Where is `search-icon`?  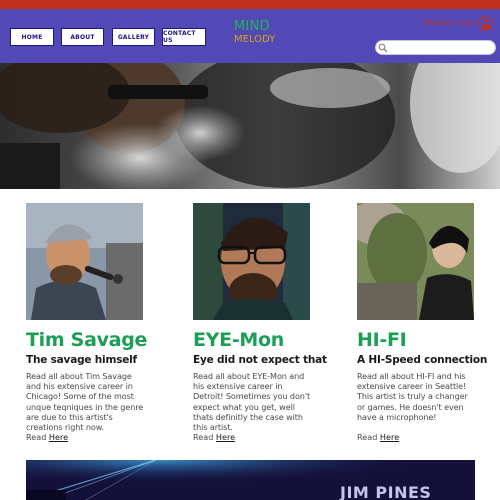 search-icon is located at coordinates (383, 48).